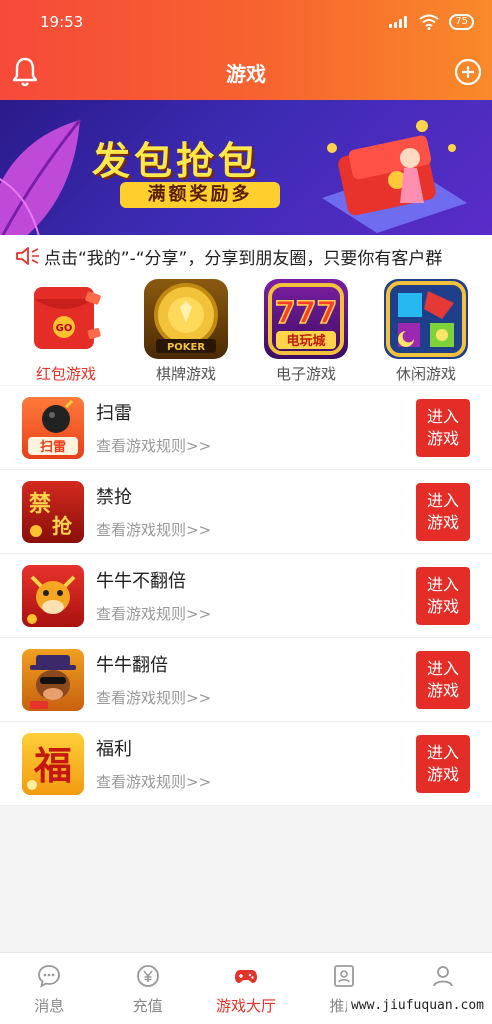 Image resolution: width=492 pixels, height=1024 pixels. I want to click on category-label: 休闲游戏, so click(425, 374).